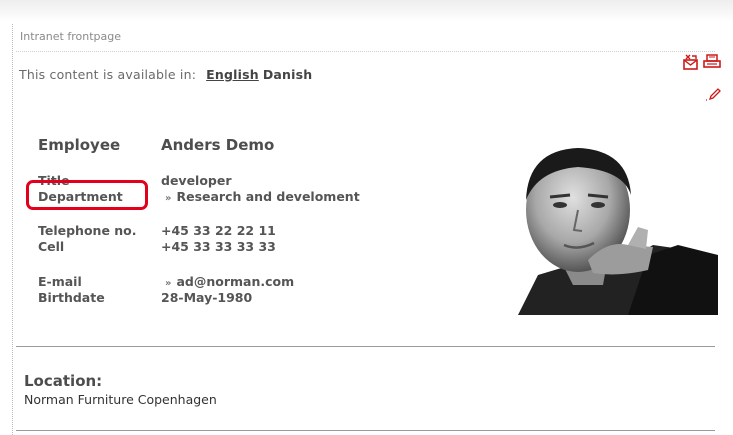 The image size is (733, 435). I want to click on email-icon, so click(691, 64).